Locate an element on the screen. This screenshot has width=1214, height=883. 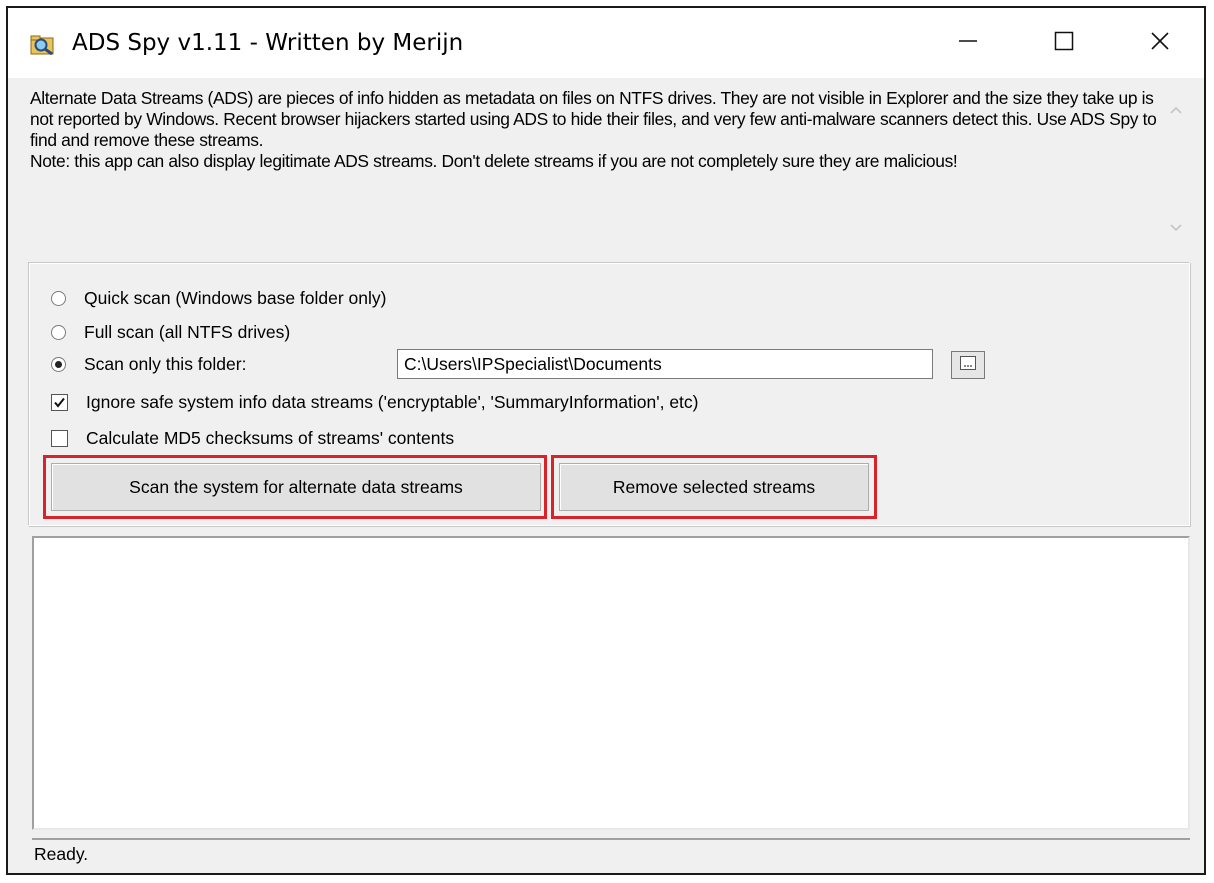
full-scan-label: Full scan (all NTFS drives) is located at coordinates (187, 331).